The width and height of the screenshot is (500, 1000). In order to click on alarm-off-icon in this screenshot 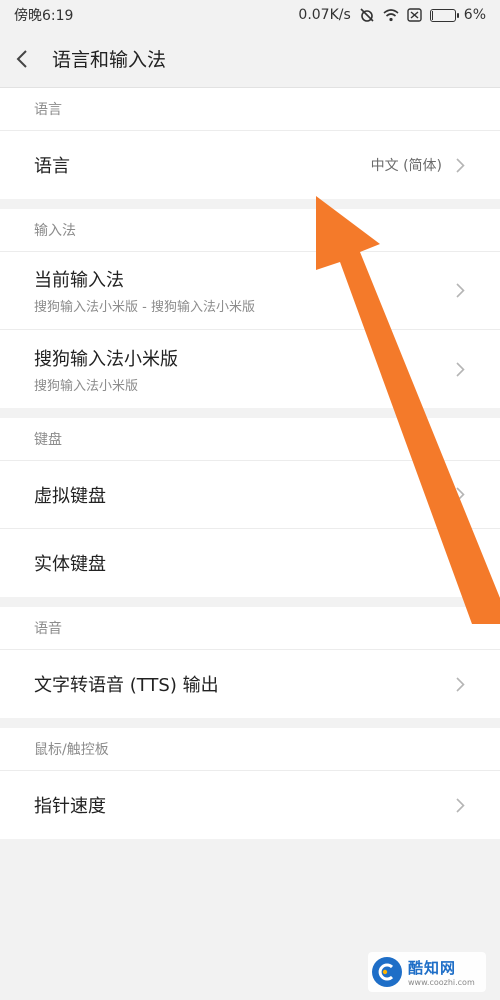, I will do `click(367, 15)`.